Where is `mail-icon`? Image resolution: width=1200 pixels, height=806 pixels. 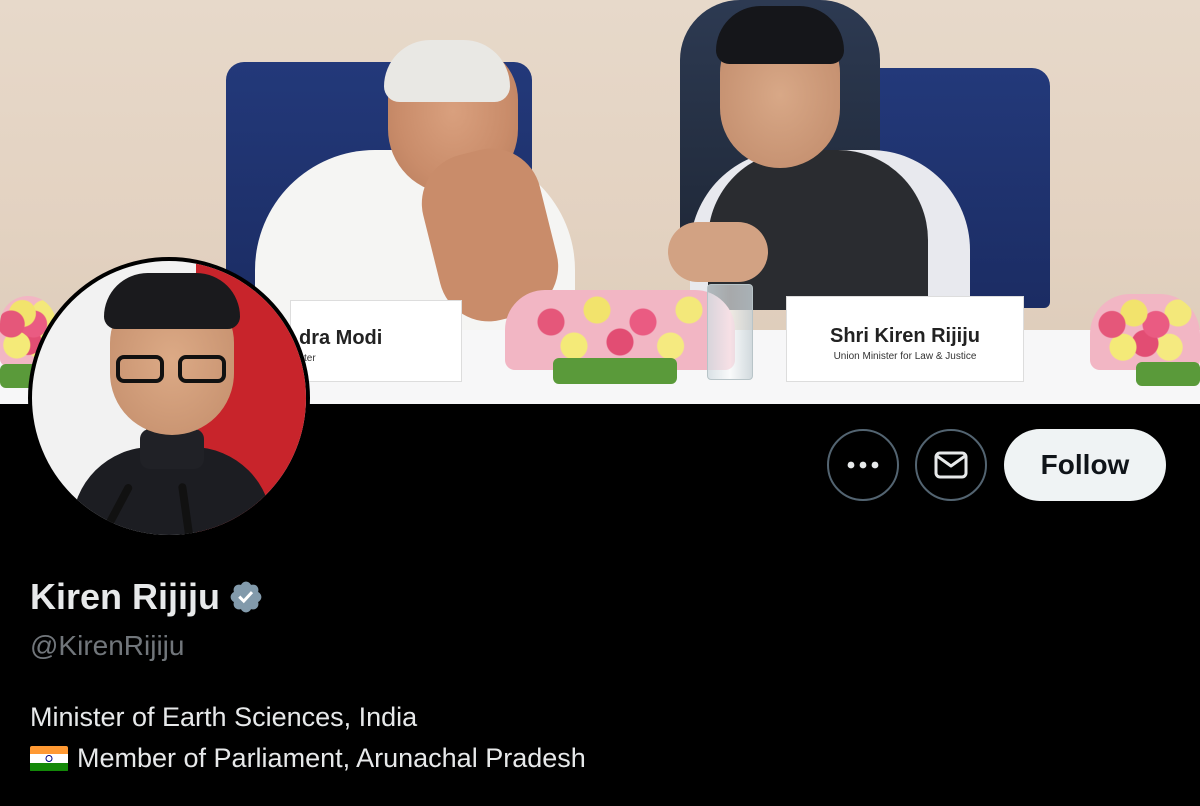 mail-icon is located at coordinates (951, 465).